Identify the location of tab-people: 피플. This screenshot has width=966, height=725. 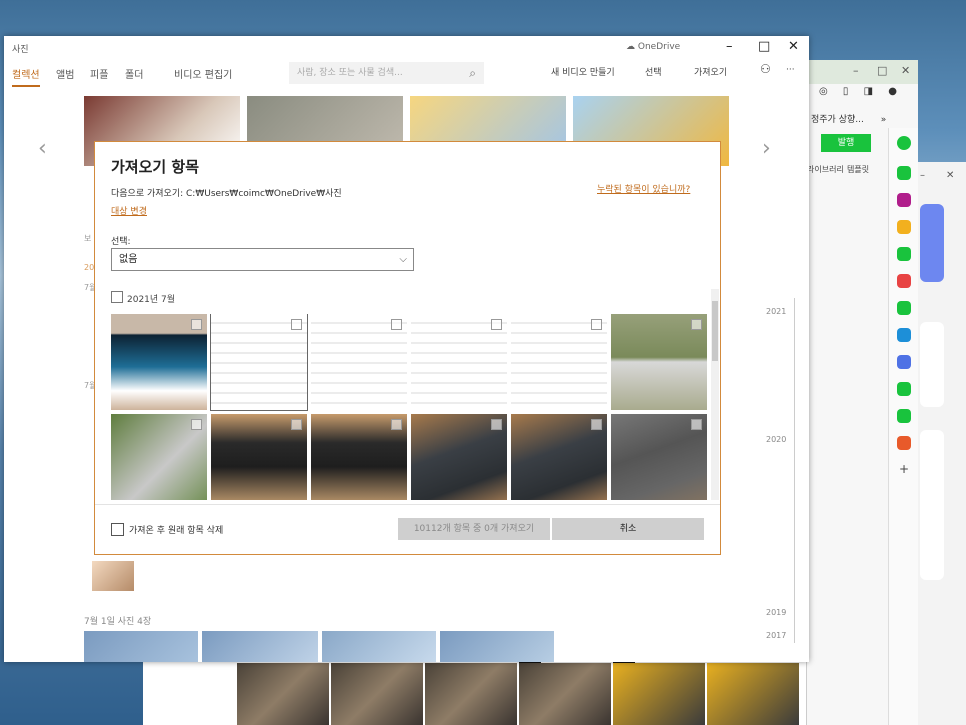
(99, 73).